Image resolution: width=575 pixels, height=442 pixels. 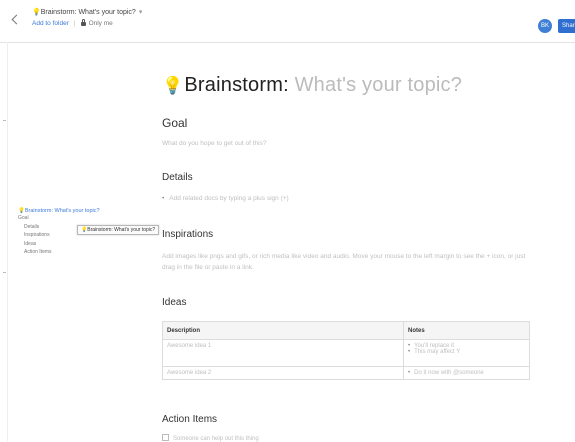 I want to click on share-button: Share, so click(x=566, y=26).